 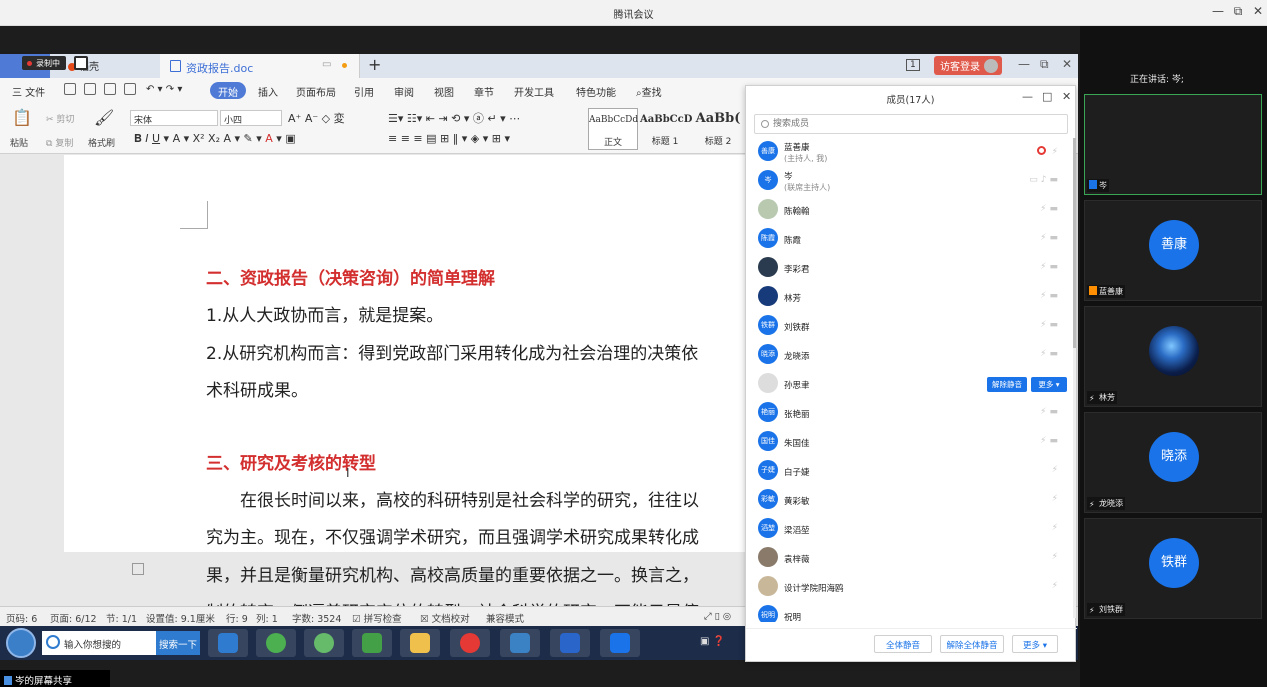 What do you see at coordinates (21, 643) in the screenshot?
I see `start-icon` at bounding box center [21, 643].